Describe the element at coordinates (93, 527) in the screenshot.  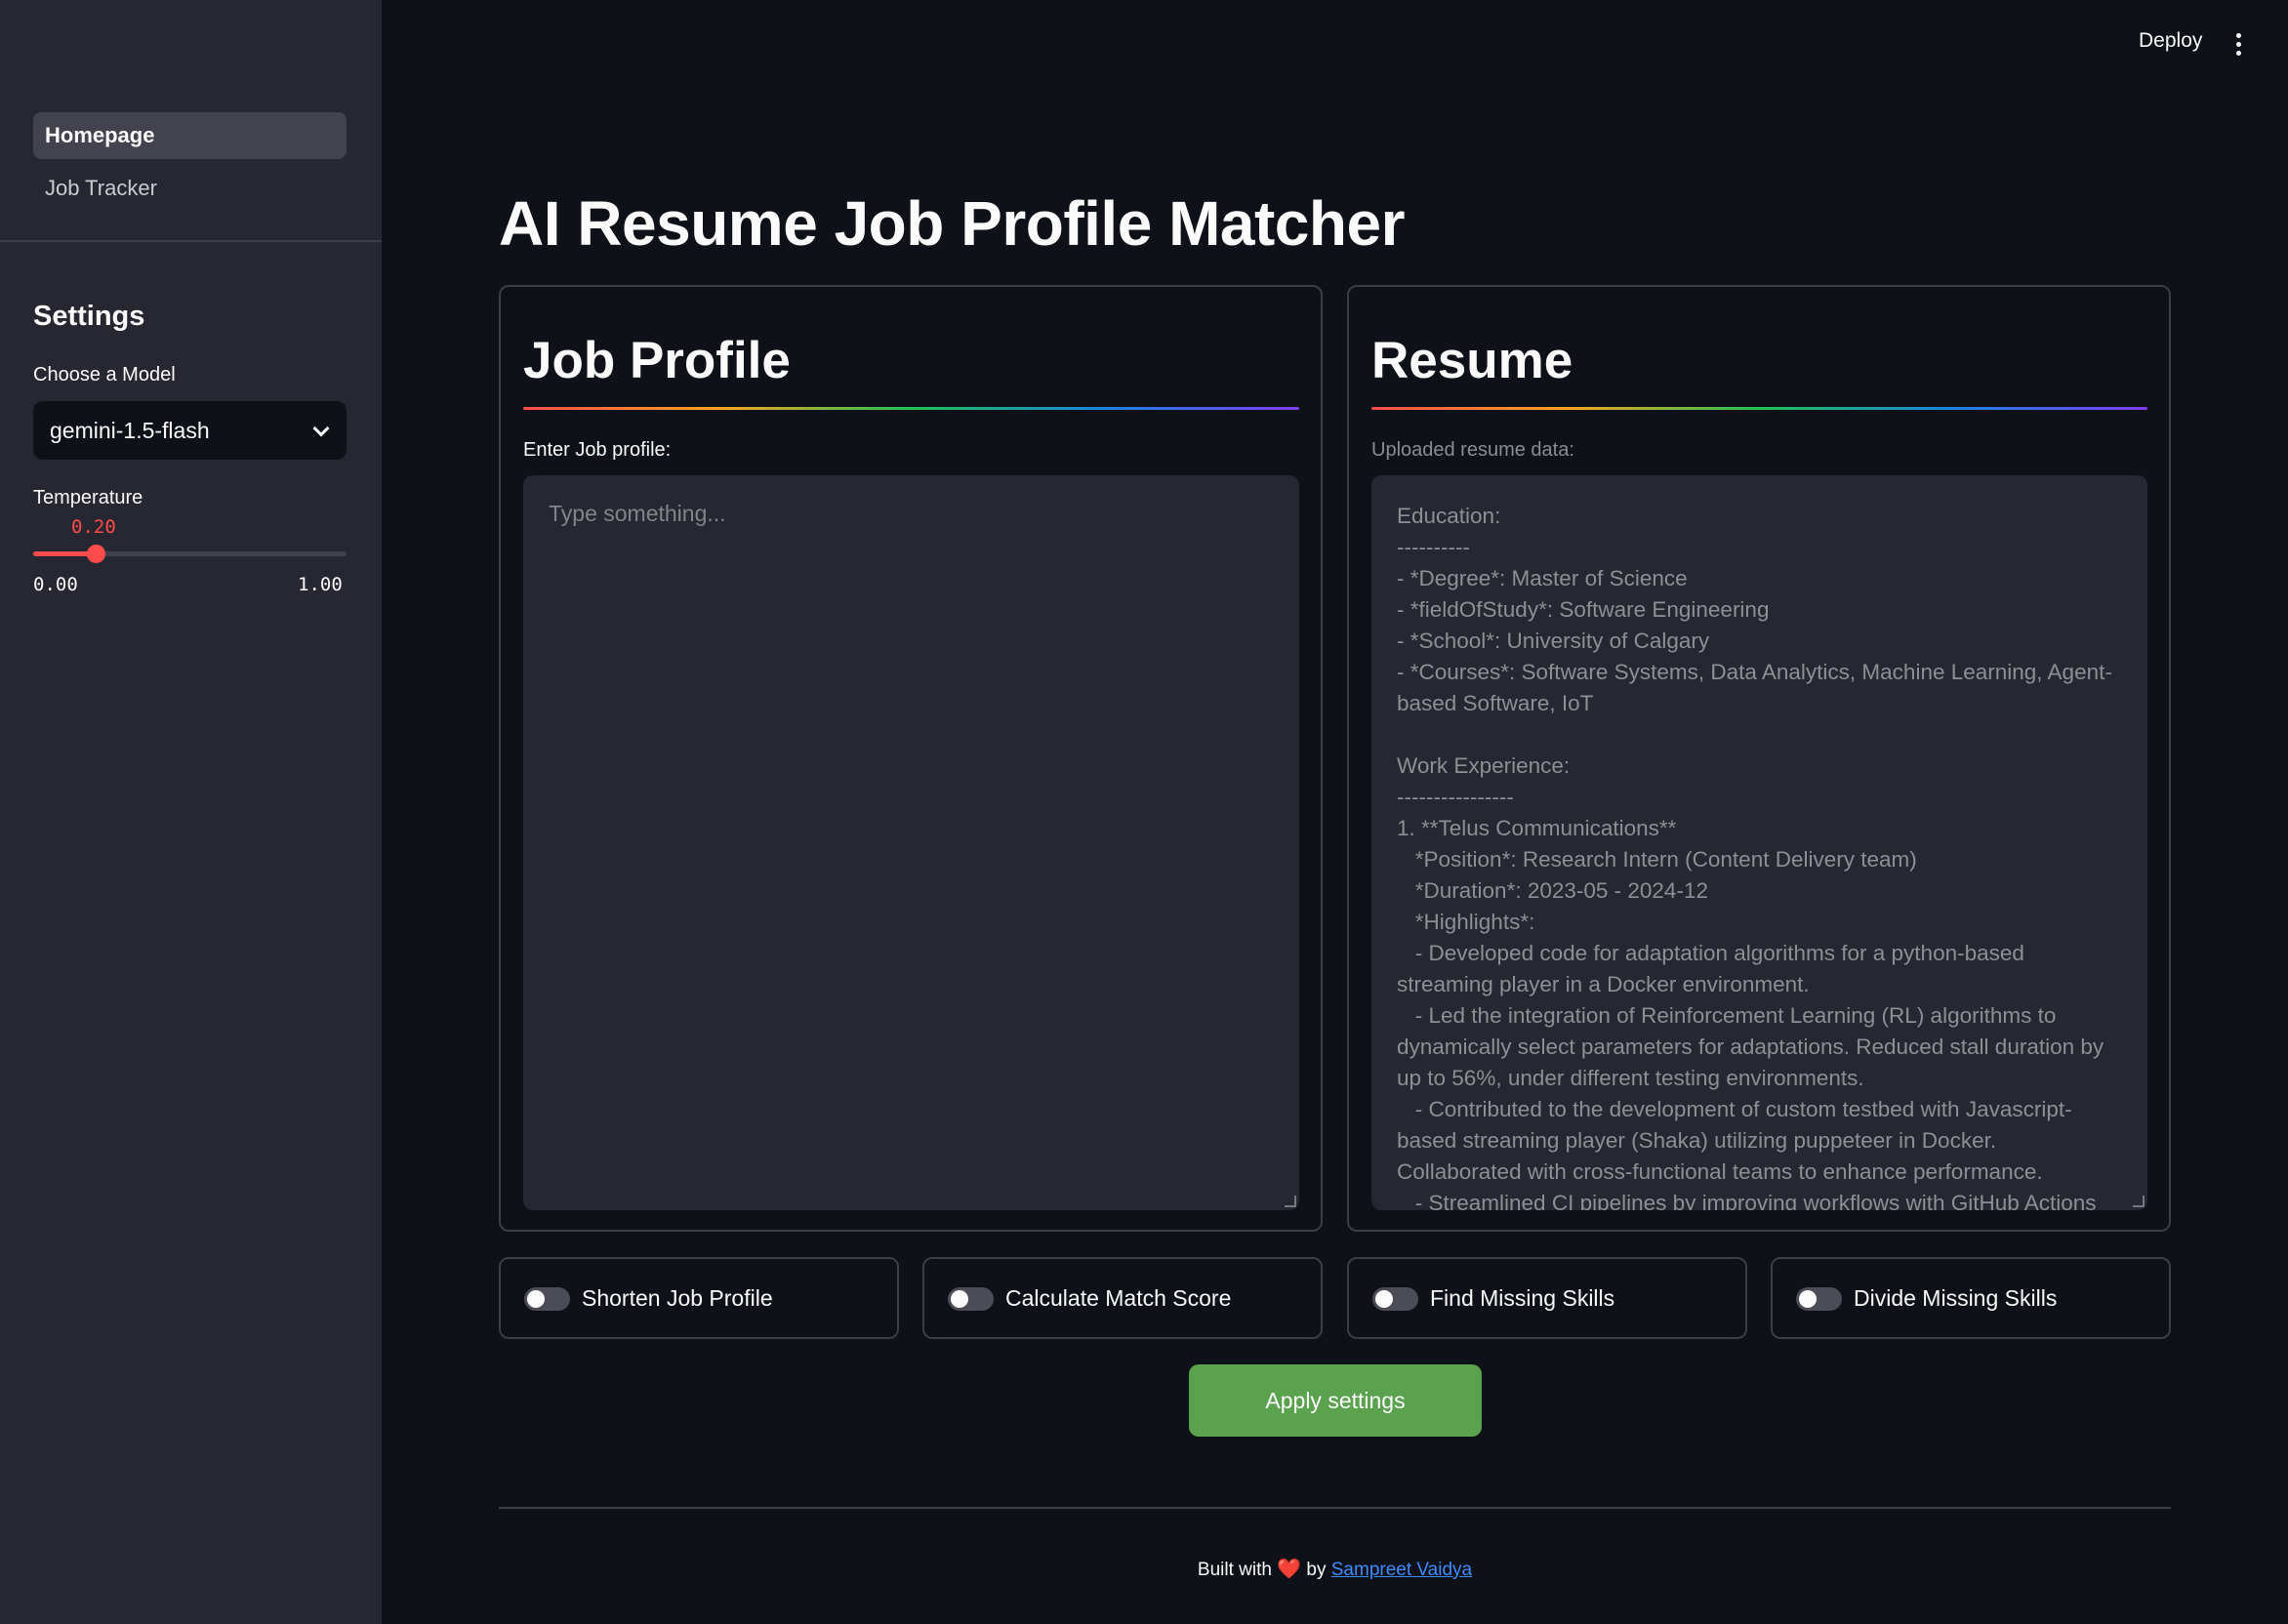
I see `temperature-value: 0.20` at that location.